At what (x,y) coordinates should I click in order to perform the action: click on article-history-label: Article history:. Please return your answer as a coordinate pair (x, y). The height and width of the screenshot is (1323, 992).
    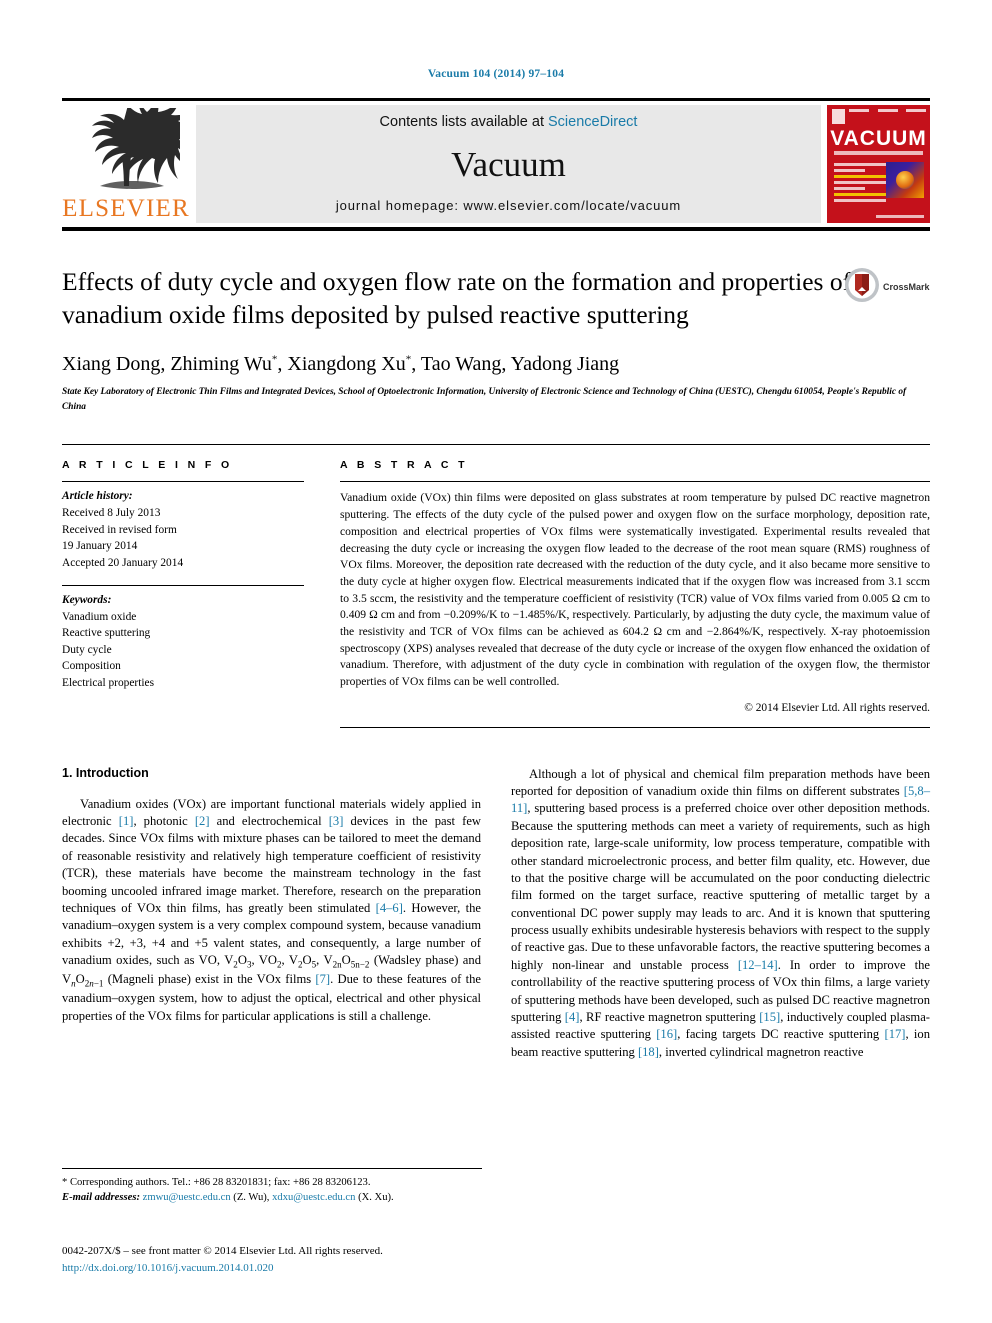
    Looking at the image, I should click on (97, 496).